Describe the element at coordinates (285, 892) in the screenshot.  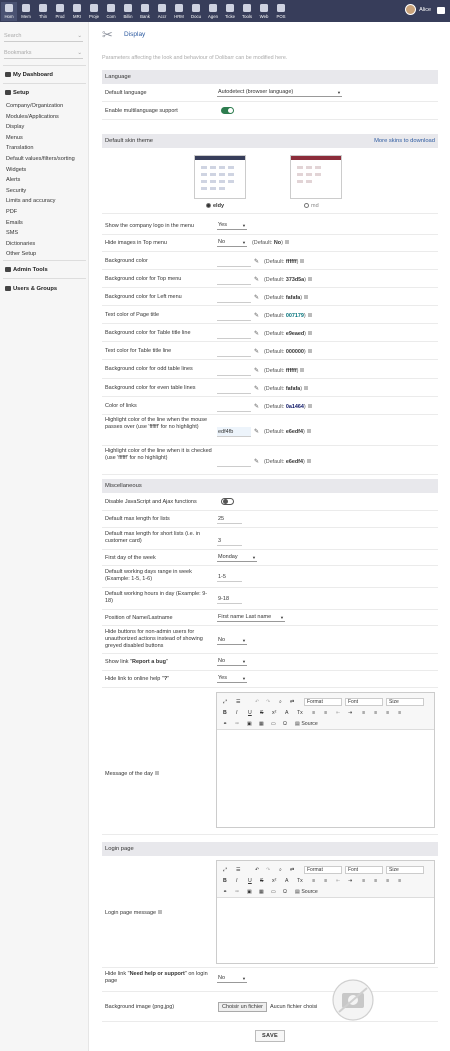
I see `special-char-icon: Ω` at that location.